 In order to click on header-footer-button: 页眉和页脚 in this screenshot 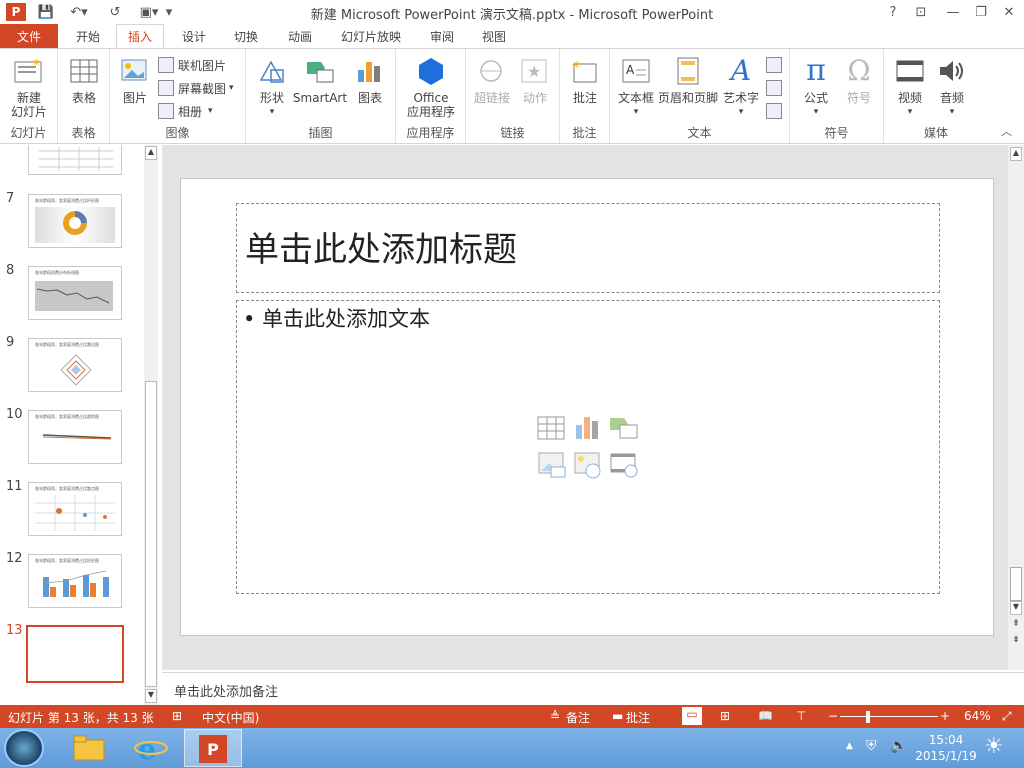, I will do `click(688, 80)`.